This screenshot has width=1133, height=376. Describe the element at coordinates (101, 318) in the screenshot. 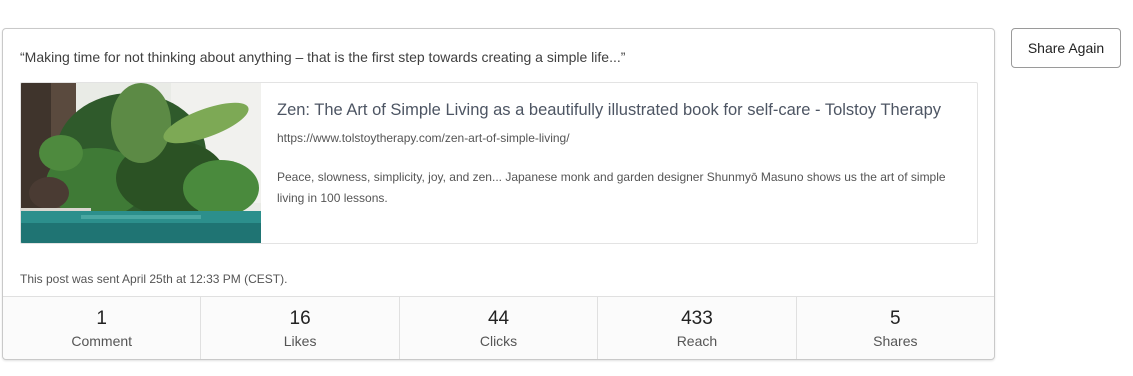

I see `stat-value: 1` at that location.